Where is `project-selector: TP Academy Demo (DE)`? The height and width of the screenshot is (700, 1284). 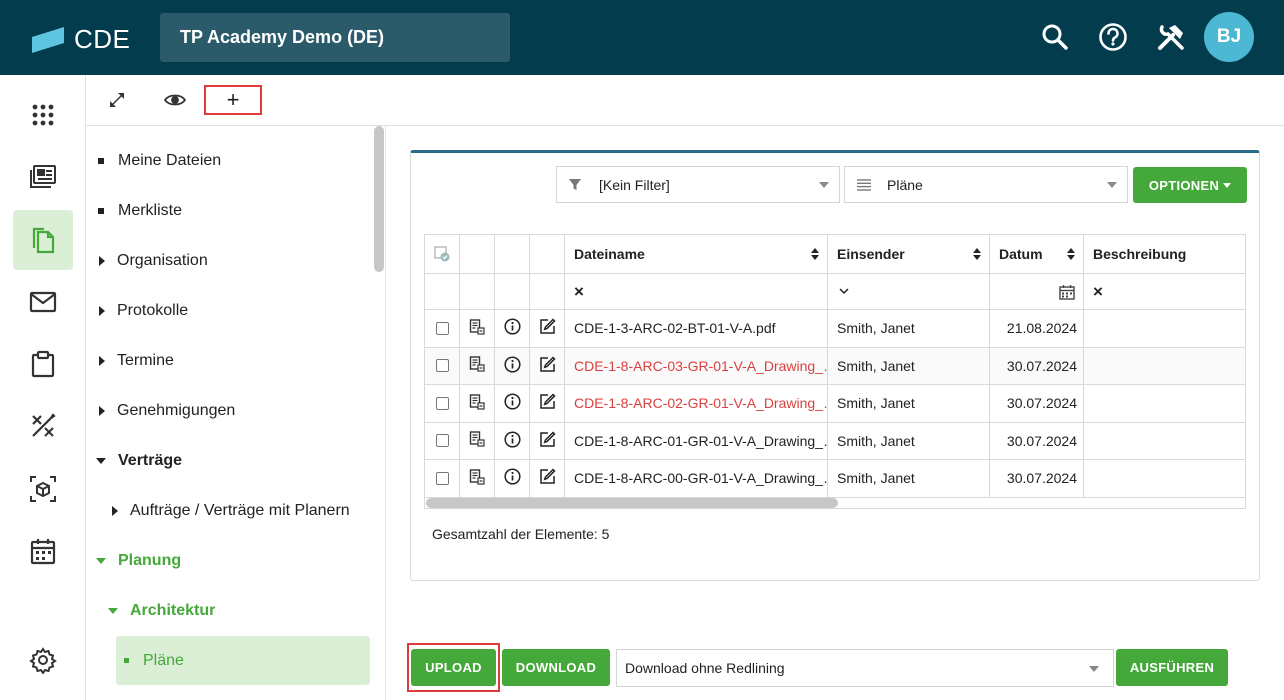
project-selector: TP Academy Demo (DE) is located at coordinates (335, 37).